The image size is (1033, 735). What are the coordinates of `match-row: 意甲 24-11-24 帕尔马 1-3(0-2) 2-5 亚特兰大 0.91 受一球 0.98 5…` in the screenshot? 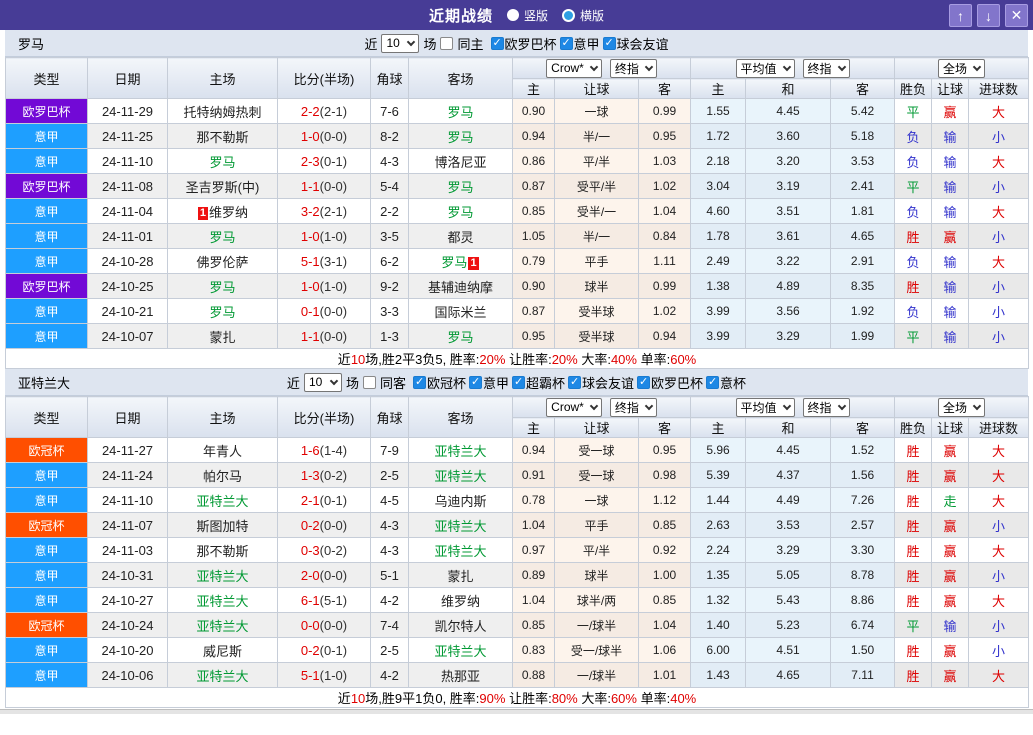 It's located at (517, 475).